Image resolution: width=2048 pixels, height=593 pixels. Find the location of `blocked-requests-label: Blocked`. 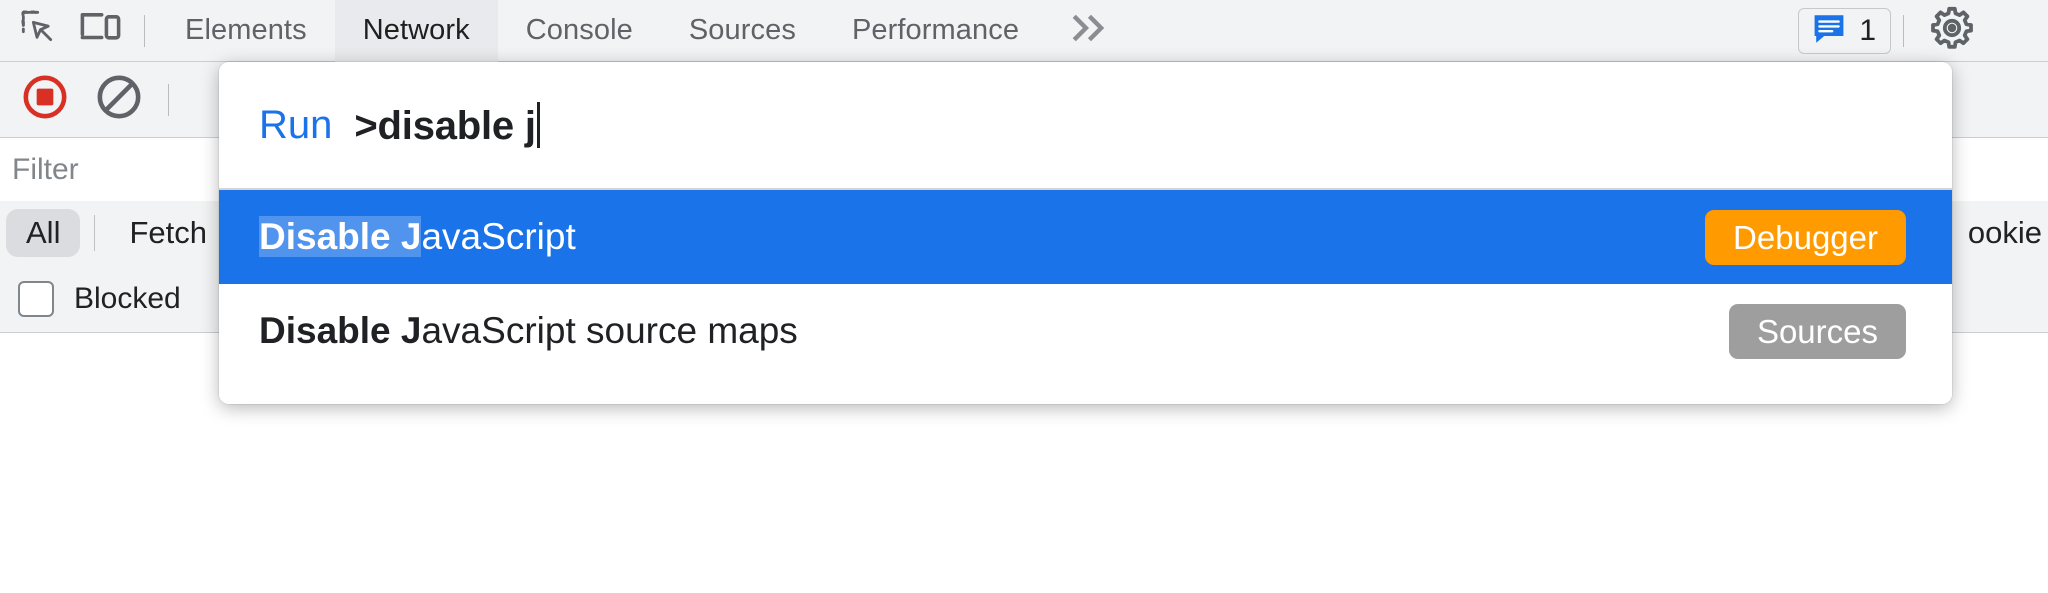

blocked-requests-label: Blocked is located at coordinates (127, 298).